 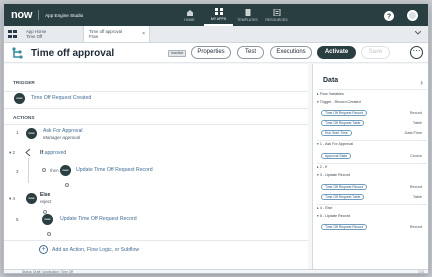 What do you see at coordinates (250, 52) in the screenshot?
I see `test-button: Test` at bounding box center [250, 52].